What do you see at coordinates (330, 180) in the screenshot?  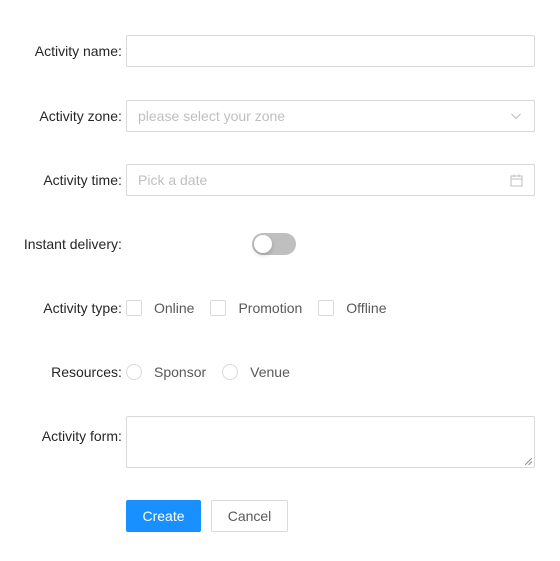 I see `activity-time-picker: Pick a date` at bounding box center [330, 180].